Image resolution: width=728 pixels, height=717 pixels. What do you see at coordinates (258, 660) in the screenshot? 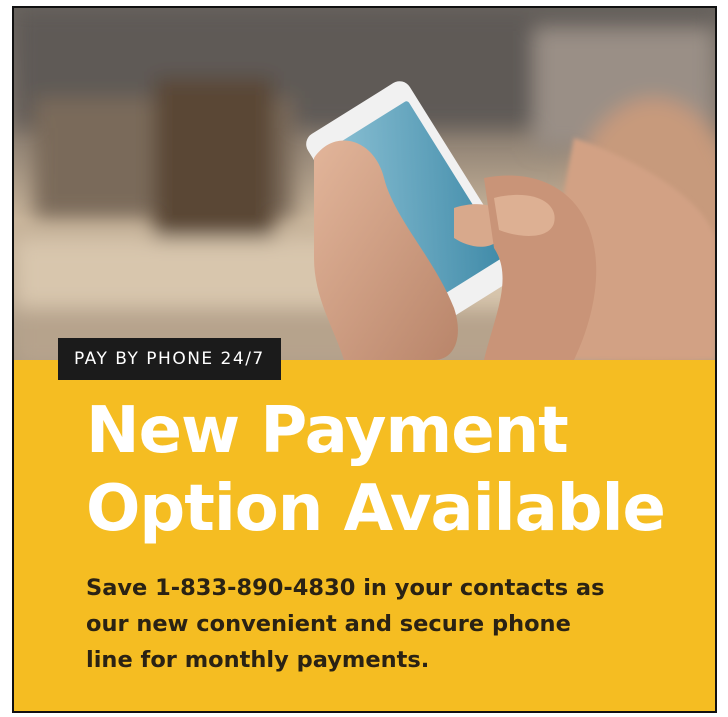
I see `body-line-3: line for monthly payments.` at bounding box center [258, 660].